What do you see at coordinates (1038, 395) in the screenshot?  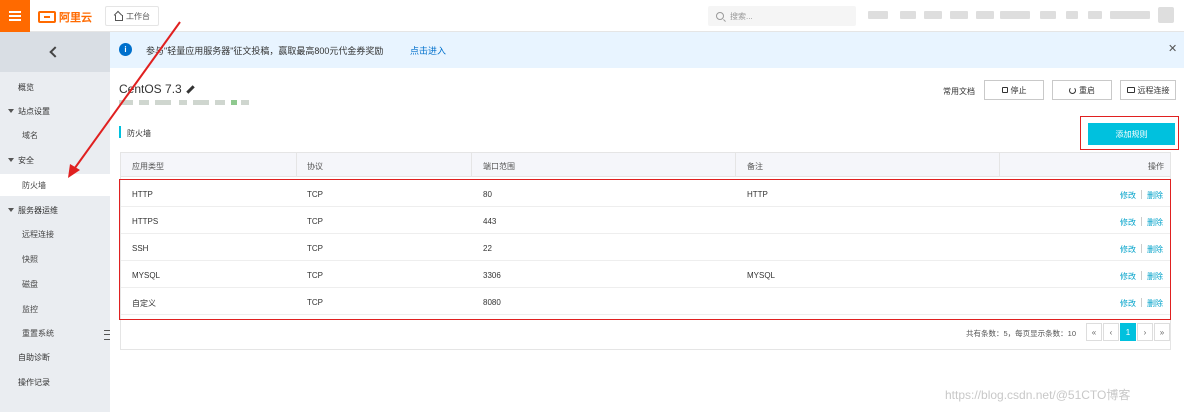 I see `watermark: https://blog.csdn.net/@51CTO博客` at bounding box center [1038, 395].